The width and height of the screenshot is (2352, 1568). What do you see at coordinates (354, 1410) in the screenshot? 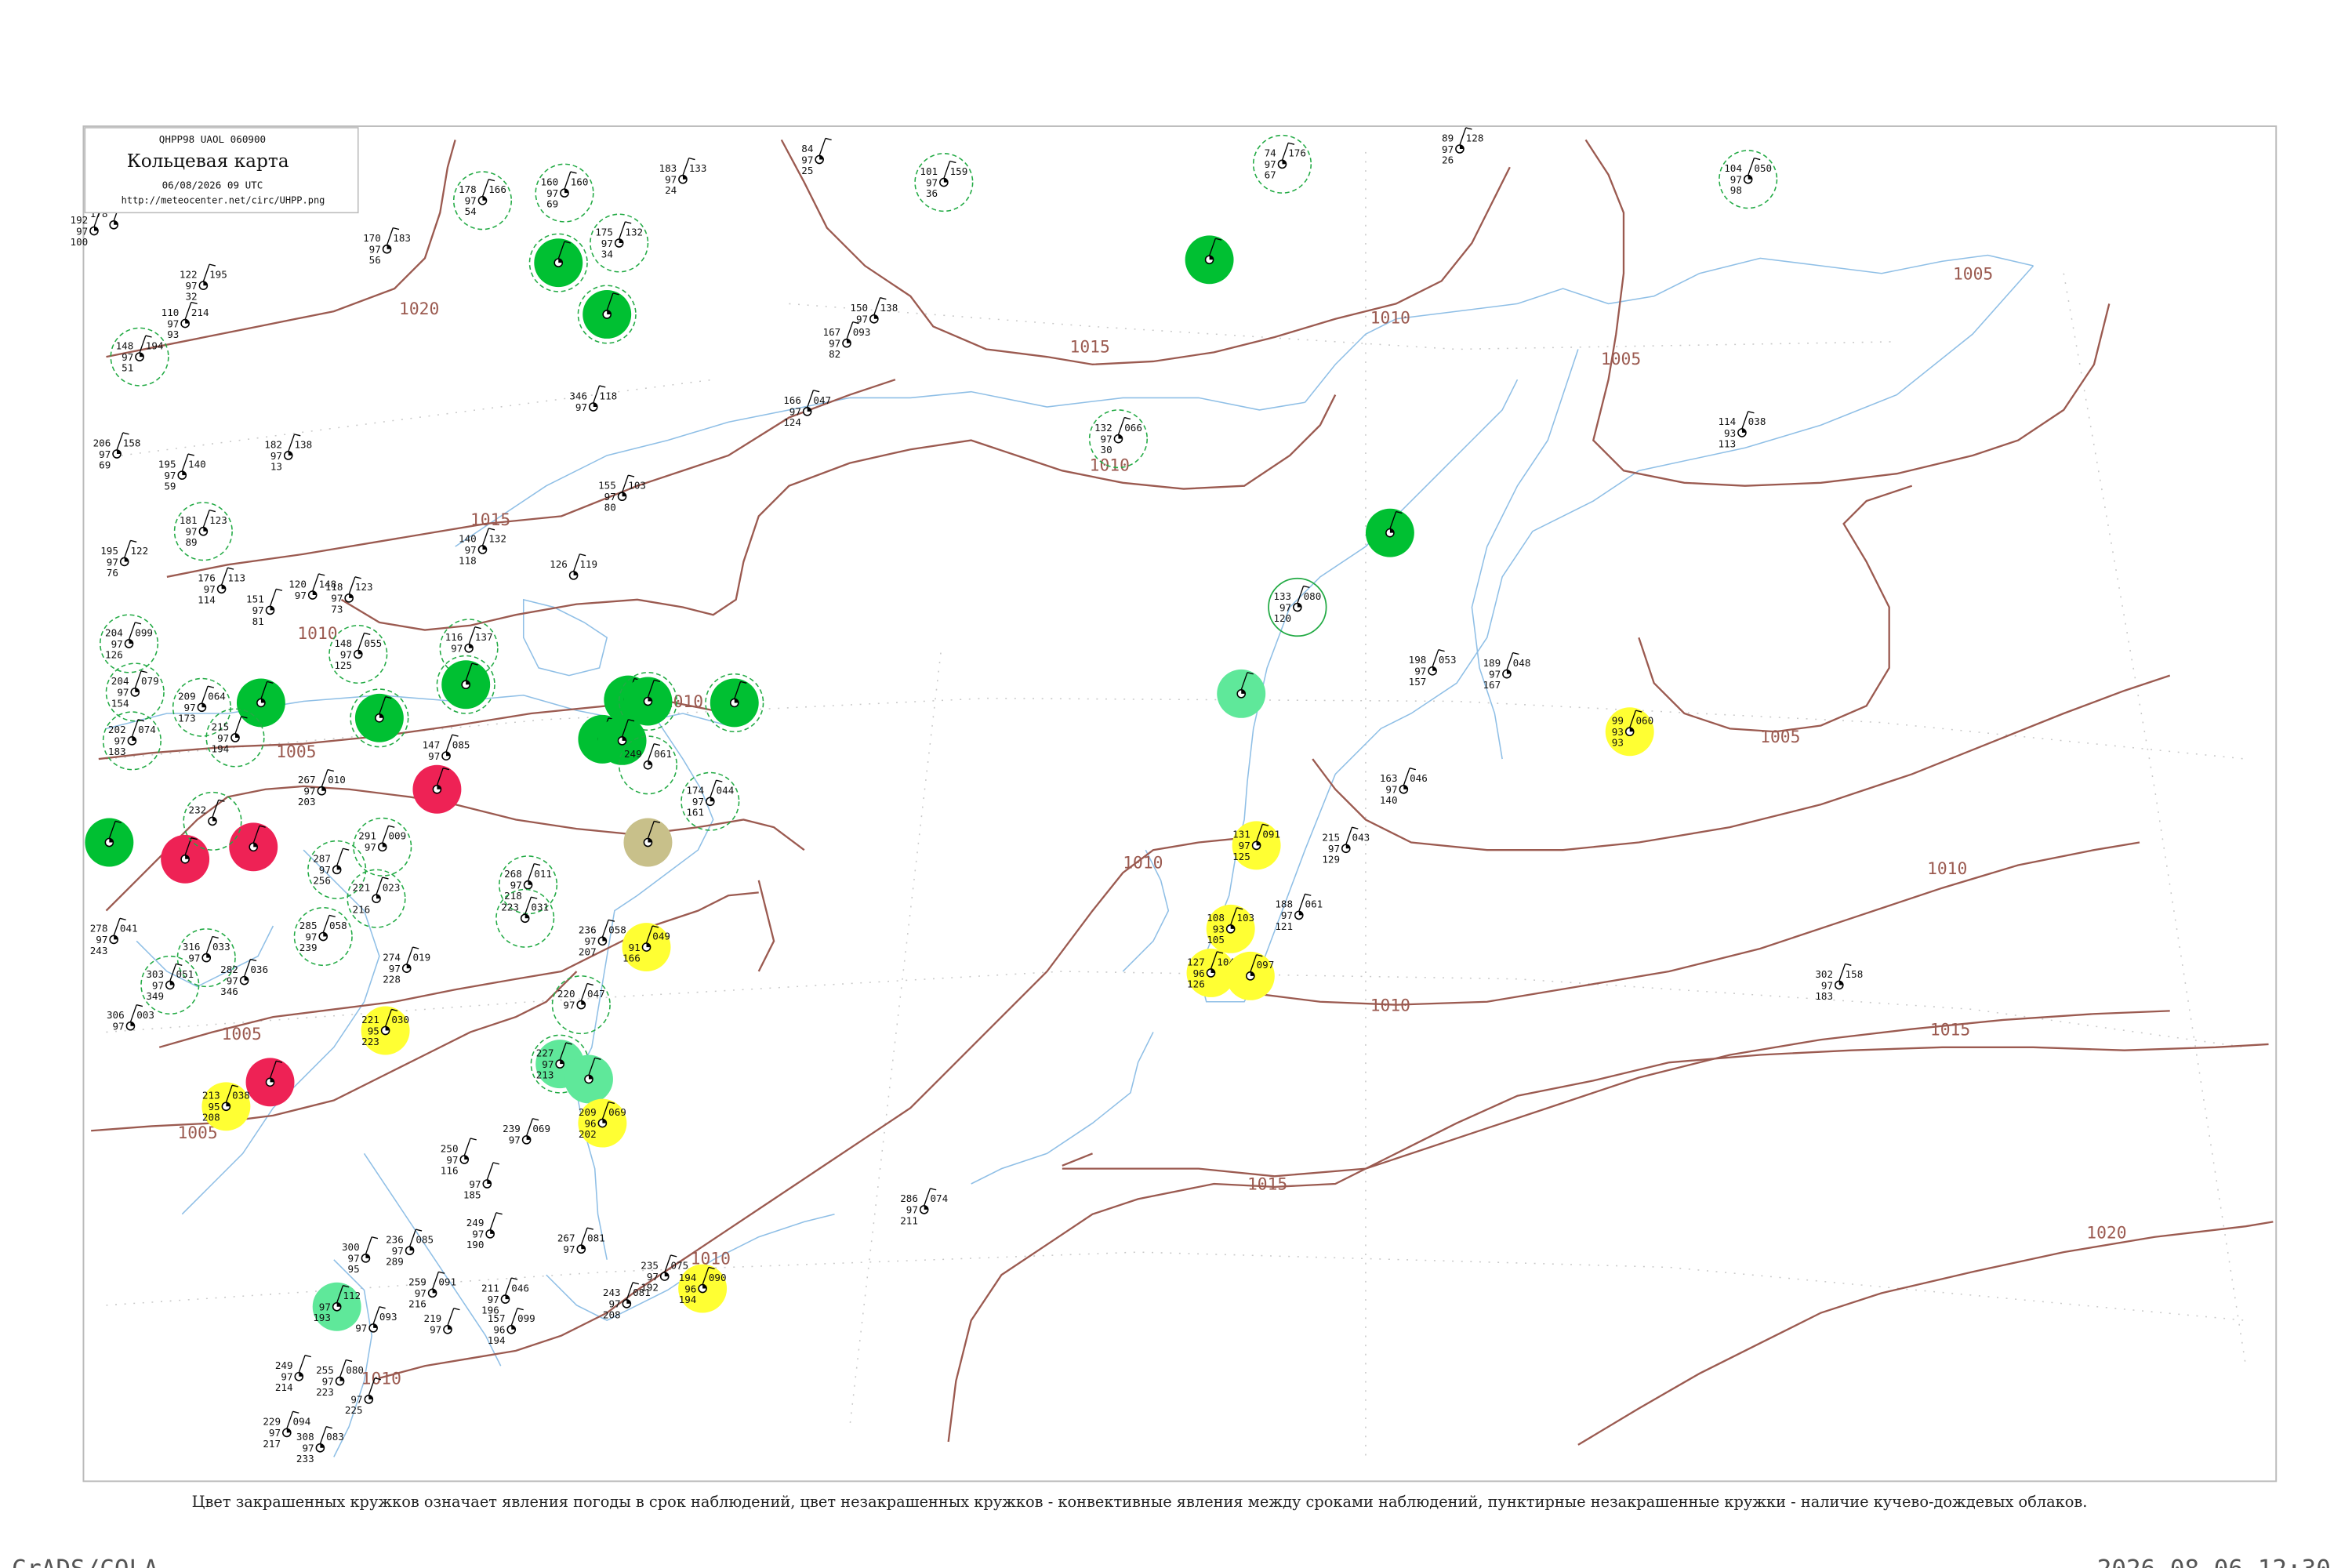
I see `station-value: 225` at bounding box center [354, 1410].